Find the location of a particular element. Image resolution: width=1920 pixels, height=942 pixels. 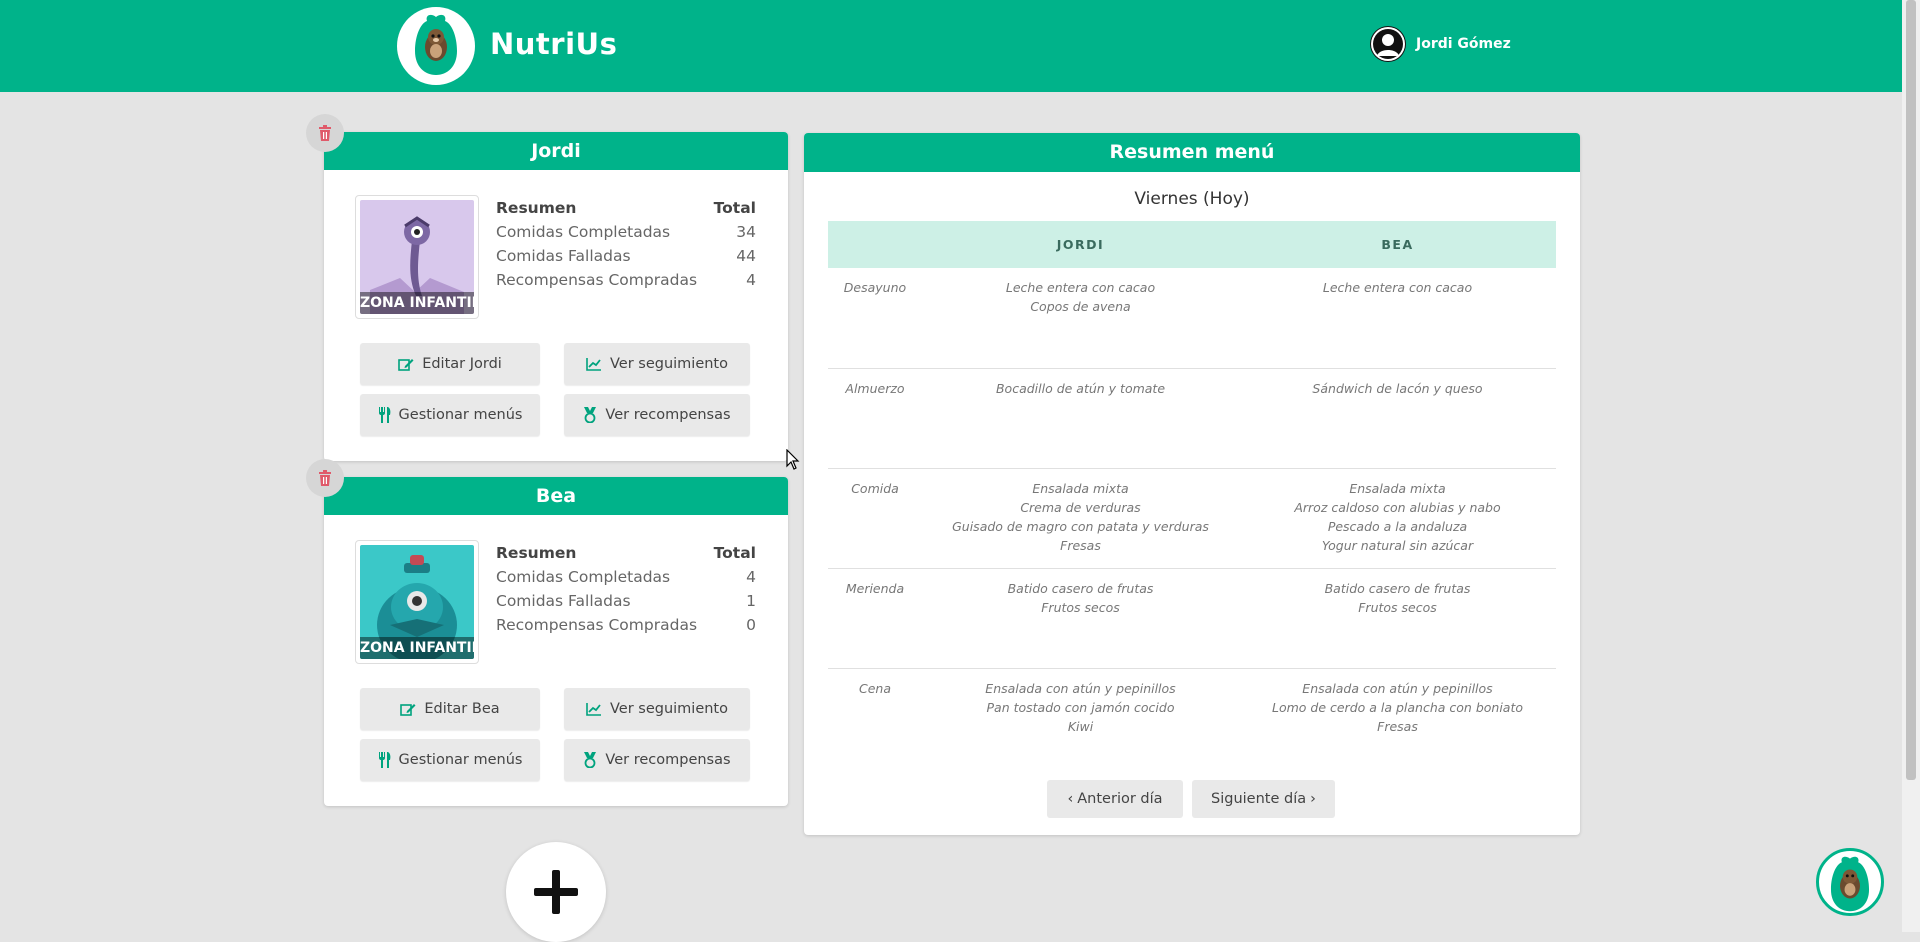

dish-item: Bocadillo de atún y tomate is located at coordinates (1080, 388).